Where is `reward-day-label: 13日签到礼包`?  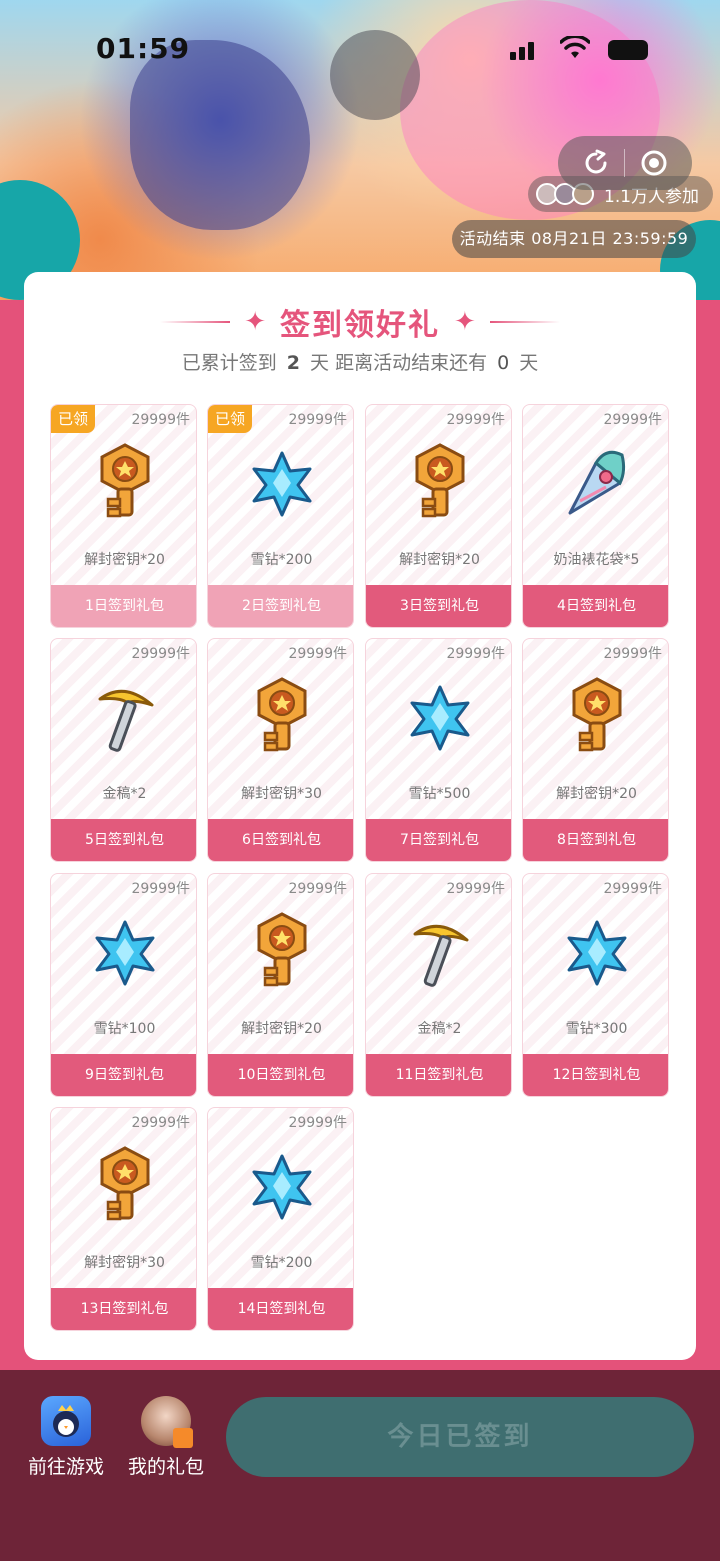 reward-day-label: 13日签到礼包 is located at coordinates (123, 1309).